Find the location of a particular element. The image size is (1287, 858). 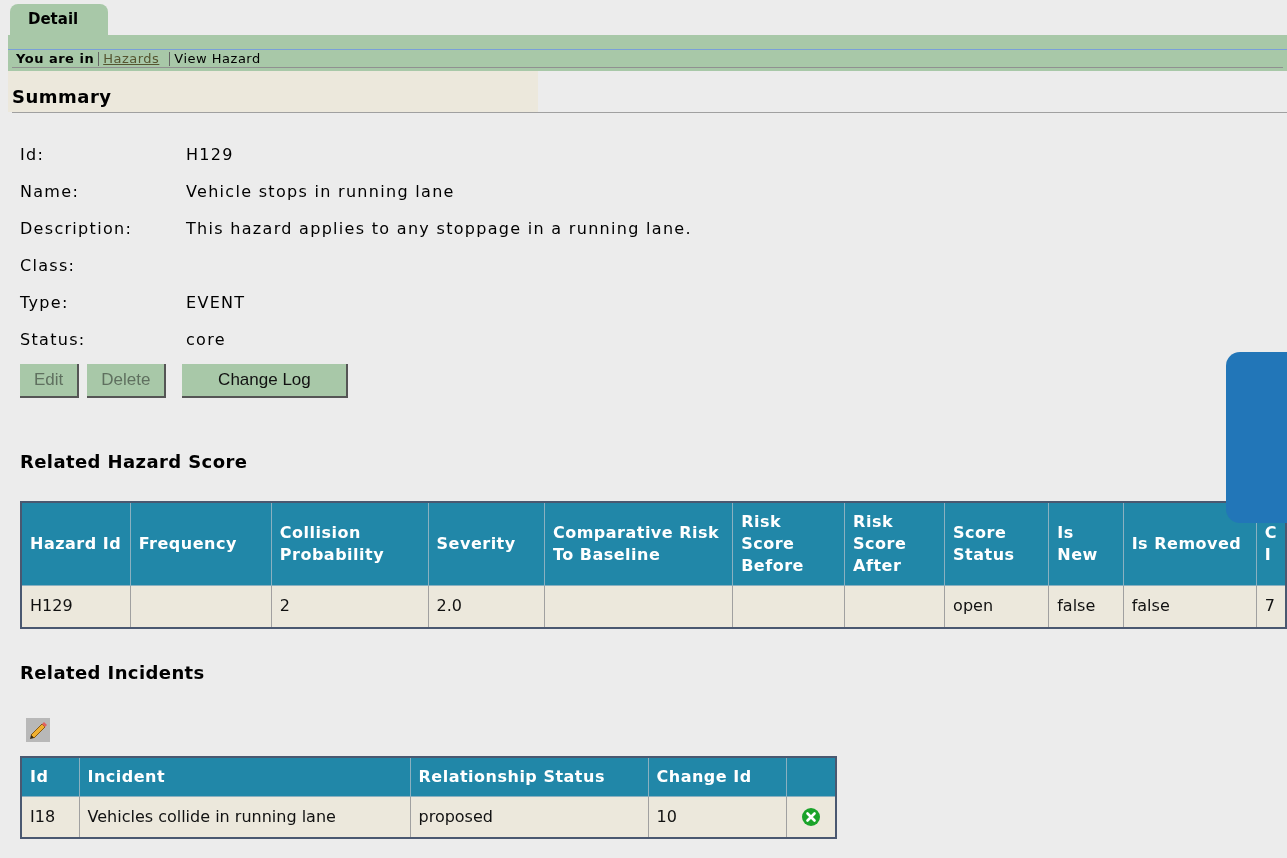

section-title: Related Incidents is located at coordinates (112, 672).